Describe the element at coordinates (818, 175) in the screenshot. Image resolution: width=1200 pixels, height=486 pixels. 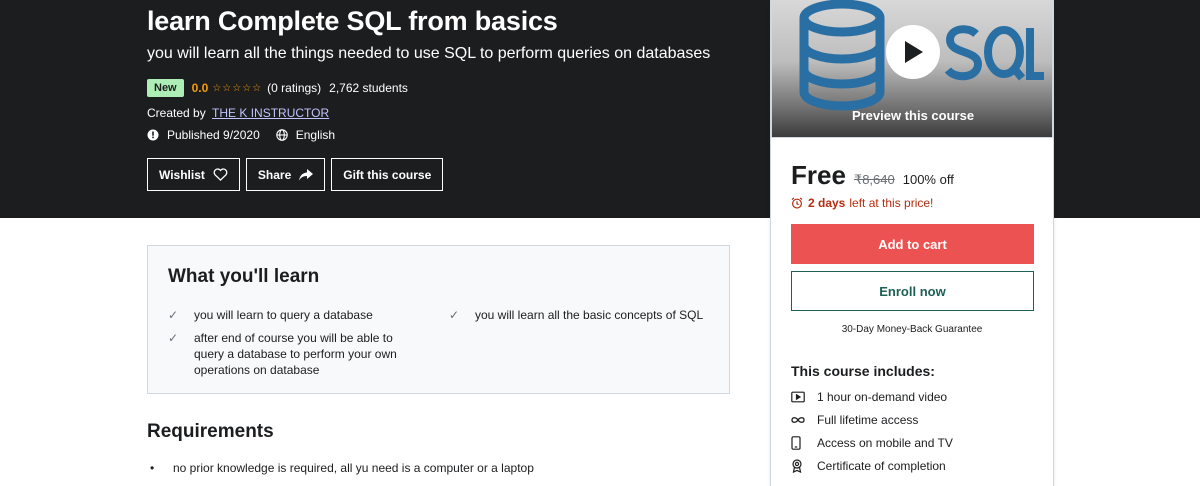
I see `current-price: Free` at that location.